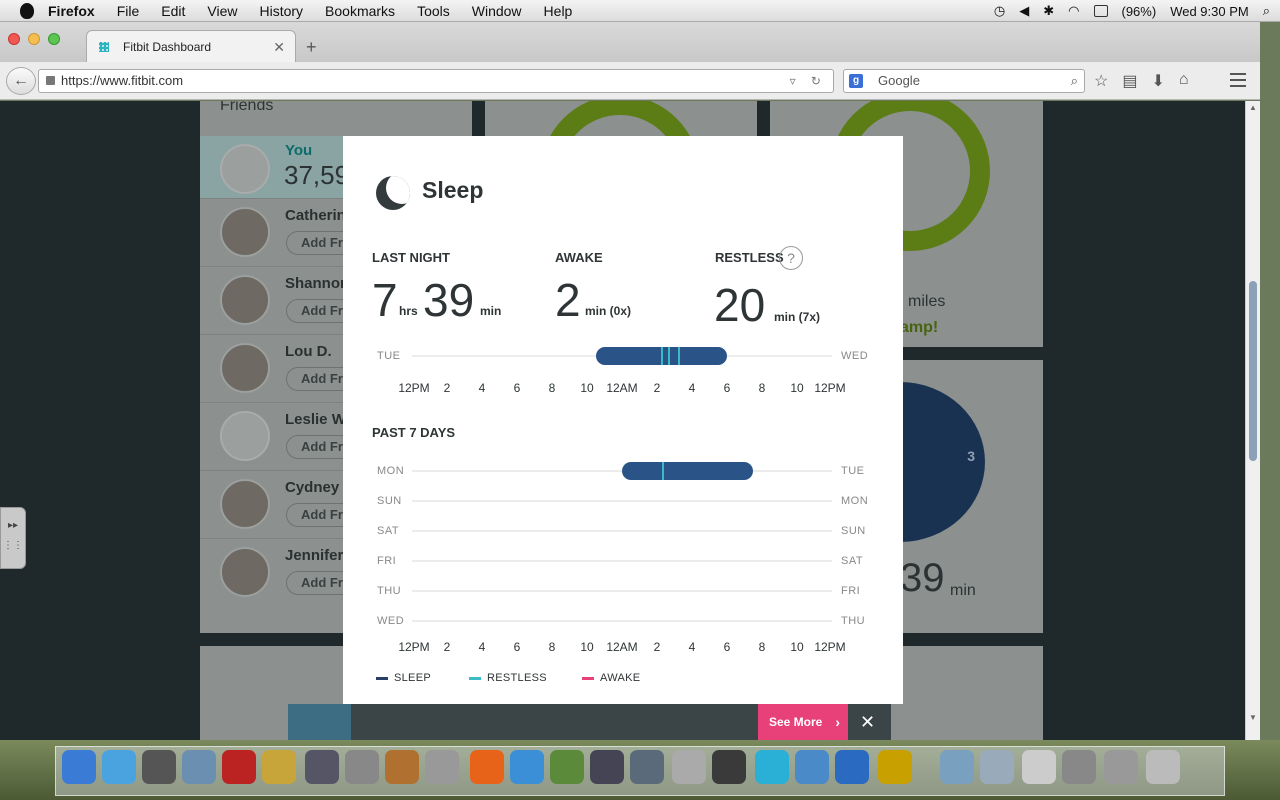  I want to click on scroll-down-arrow-icon: ▼, so click(1253, 717).